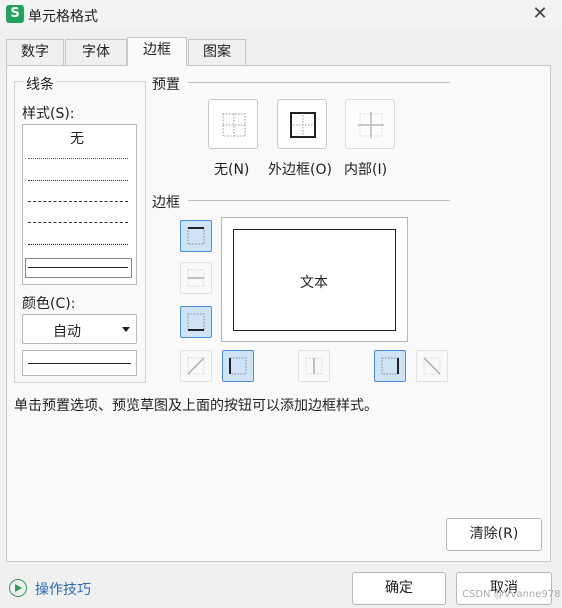 The image size is (562, 608). What do you see at coordinates (166, 203) in the screenshot?
I see `border-section-label: 边框` at bounding box center [166, 203].